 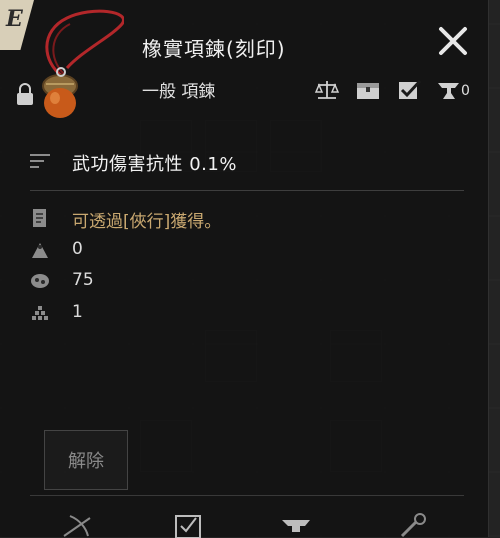 I want to click on info-row-1: 0, so click(x=240, y=250).